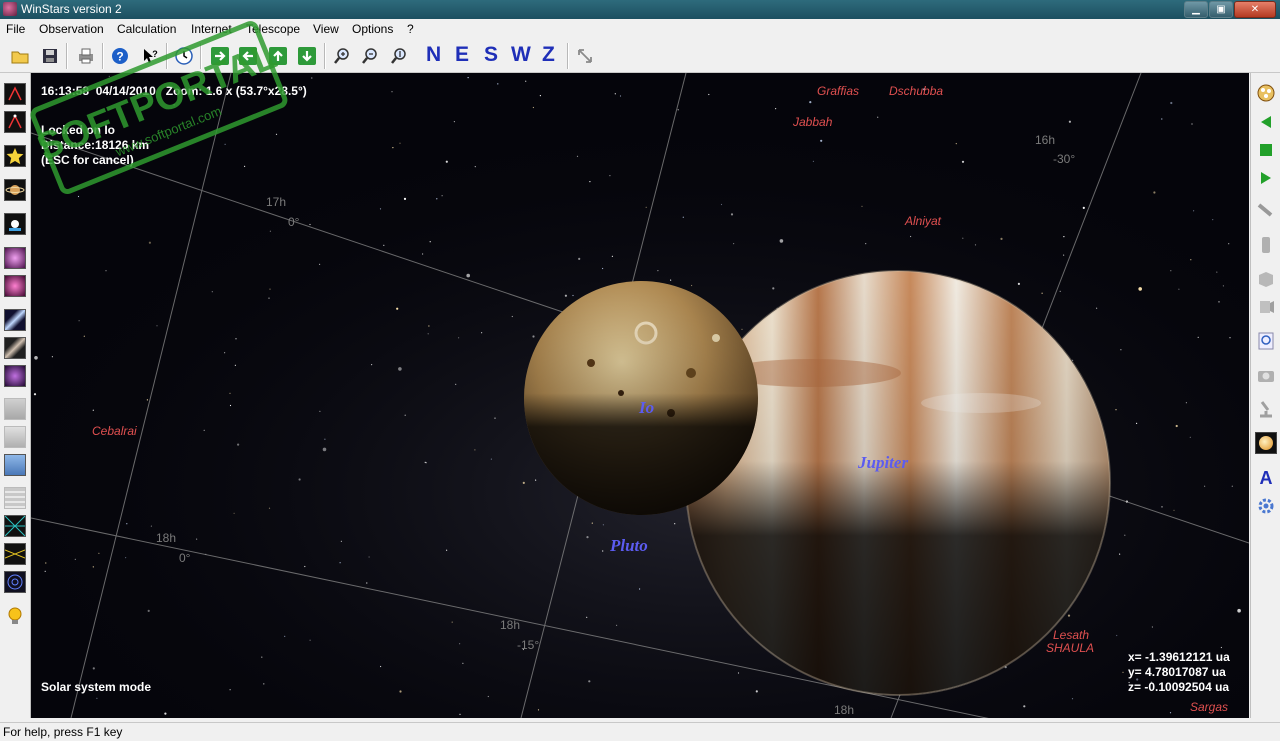  Describe the element at coordinates (342, 56) in the screenshot. I see `zoom-in-button` at that location.